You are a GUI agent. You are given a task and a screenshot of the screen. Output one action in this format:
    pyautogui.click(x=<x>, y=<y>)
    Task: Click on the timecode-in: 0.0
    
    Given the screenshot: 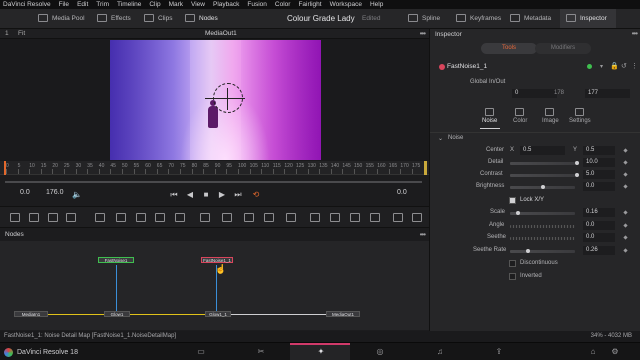 What is the action you would take?
    pyautogui.click(x=25, y=192)
    